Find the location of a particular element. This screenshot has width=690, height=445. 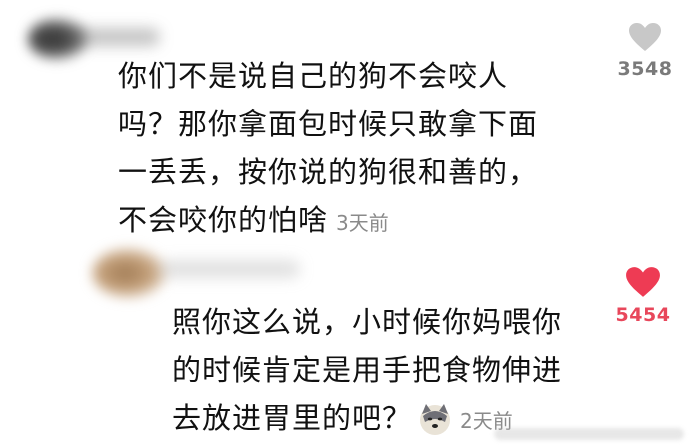

like-button: 5454 is located at coordinates (643, 296).